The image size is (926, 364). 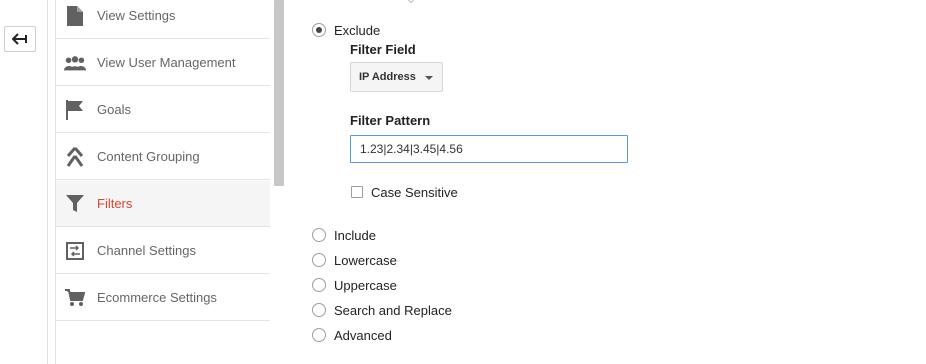 I want to click on radio-search-and-replace: Search and Replace, so click(x=382, y=310).